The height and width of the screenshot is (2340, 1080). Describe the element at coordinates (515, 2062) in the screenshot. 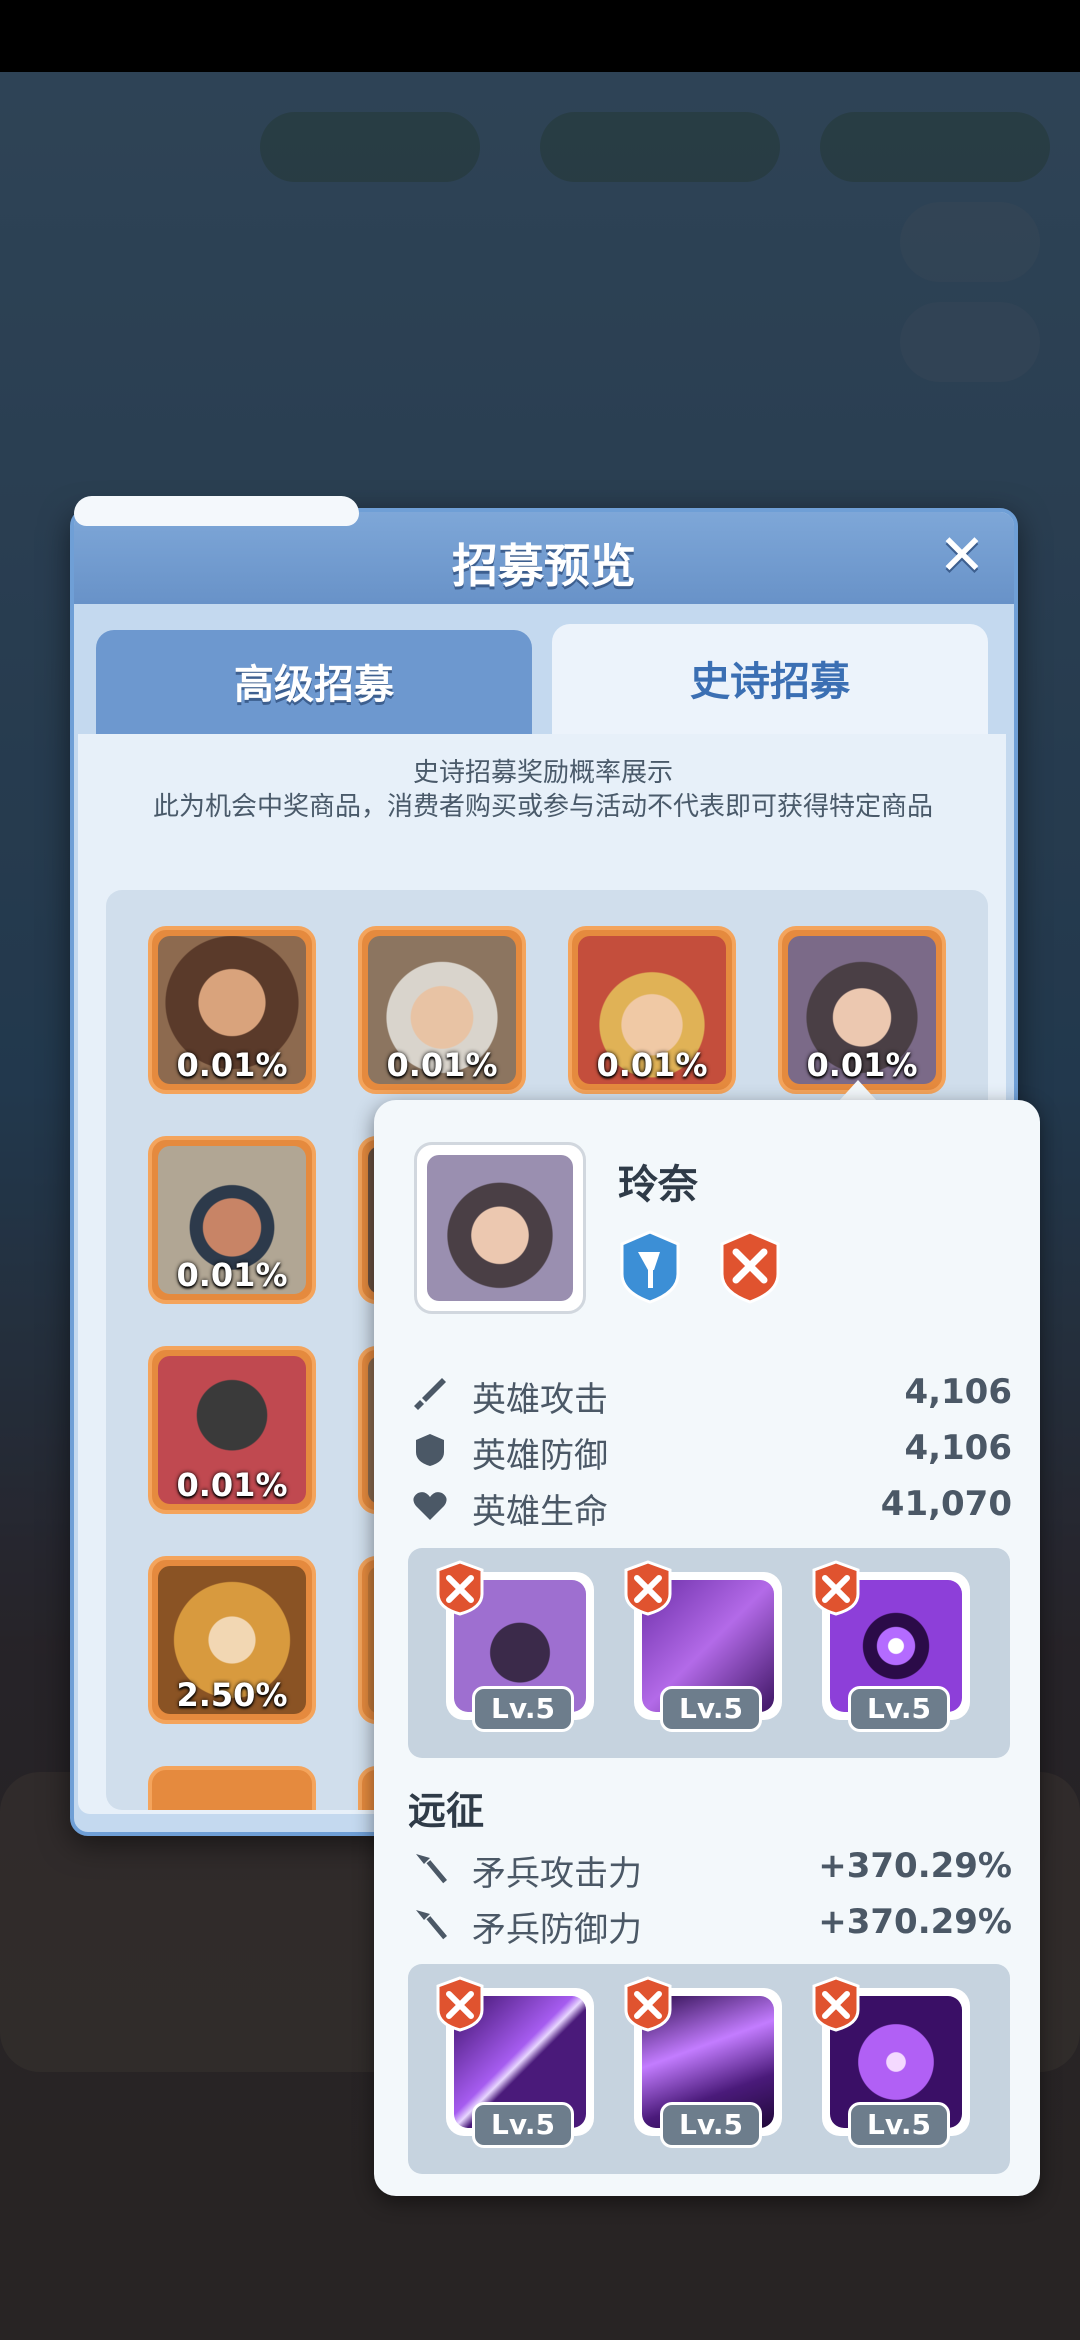

I see `expedition-skill-1: Lv.5` at that location.